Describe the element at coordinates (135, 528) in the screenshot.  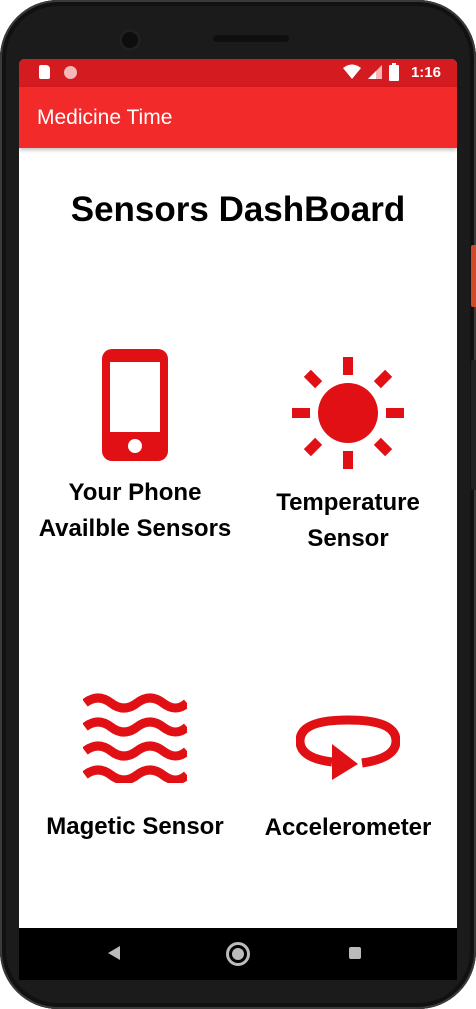
I see `tile-label-line2: Availble Sensors` at that location.